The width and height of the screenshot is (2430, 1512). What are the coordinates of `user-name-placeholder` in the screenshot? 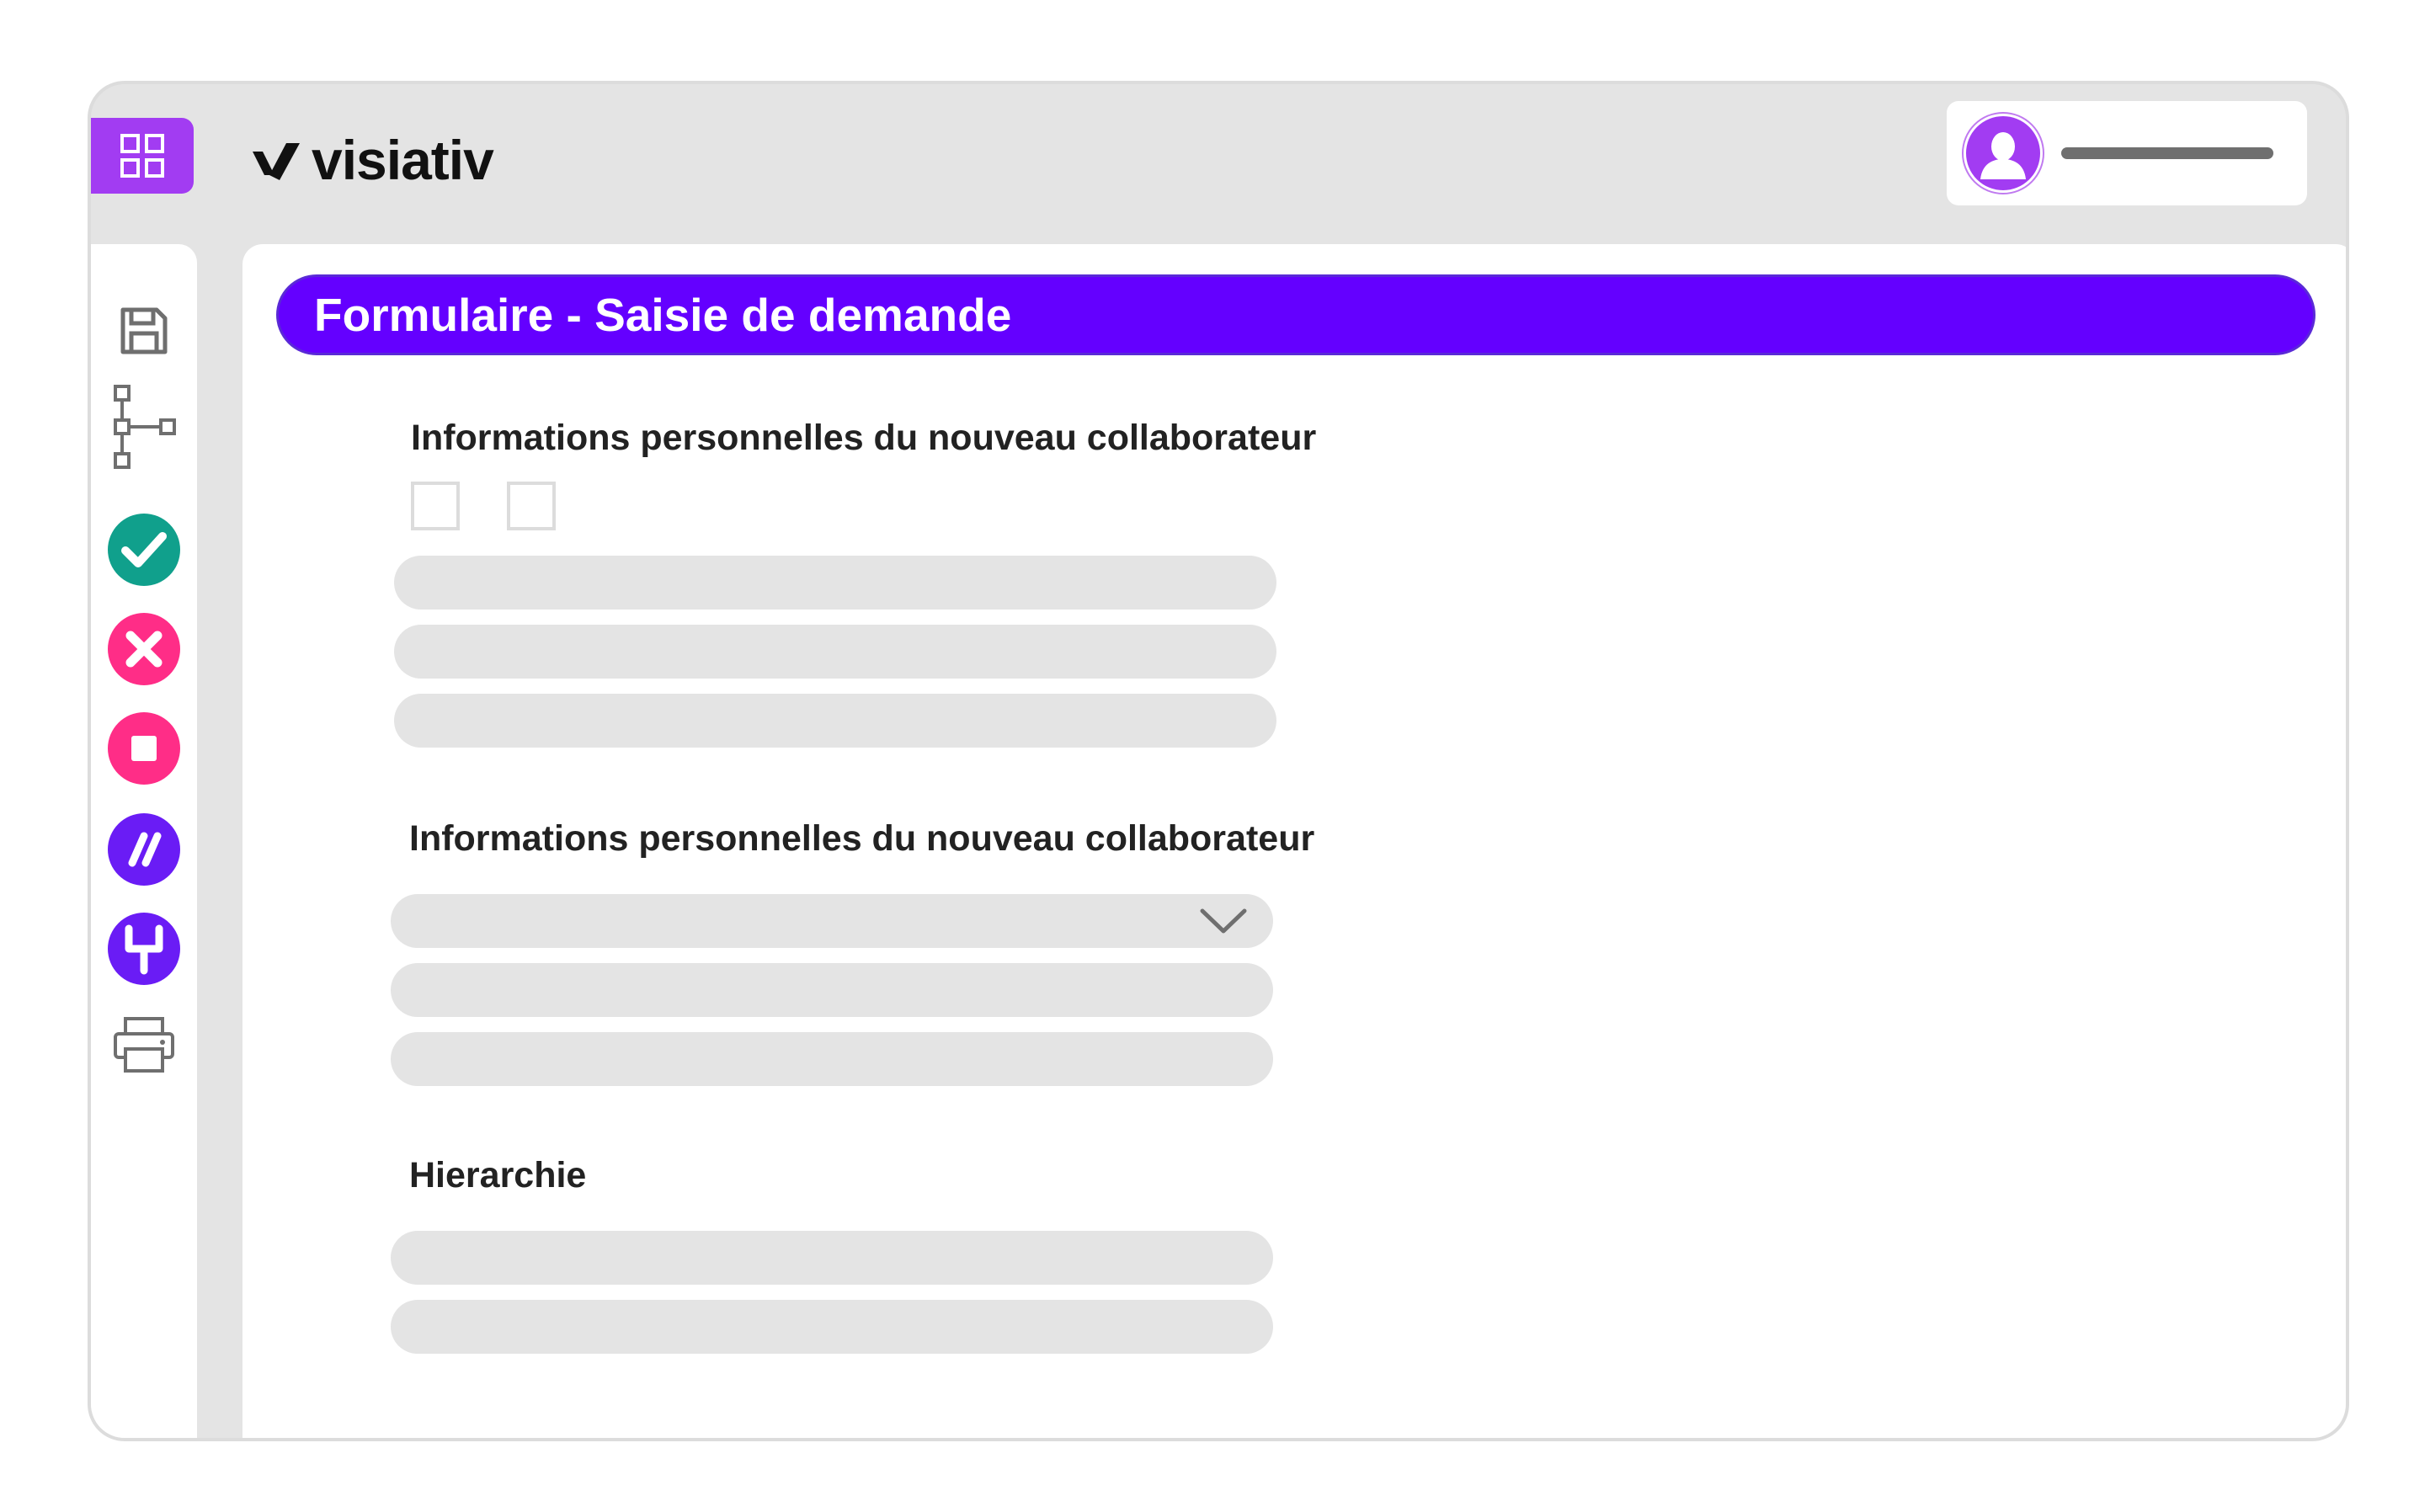 It's located at (2167, 153).